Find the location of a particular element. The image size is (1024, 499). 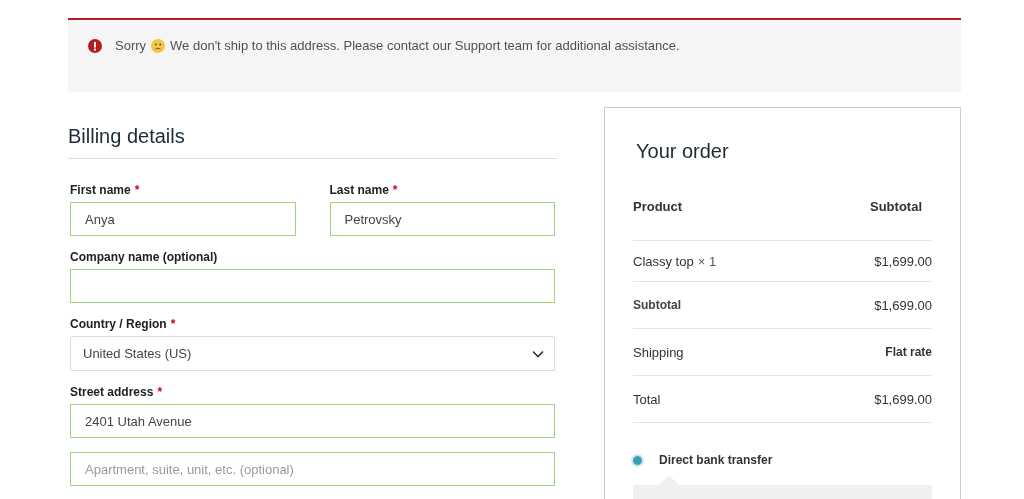

column-header: Subtotal is located at coordinates (896, 206).